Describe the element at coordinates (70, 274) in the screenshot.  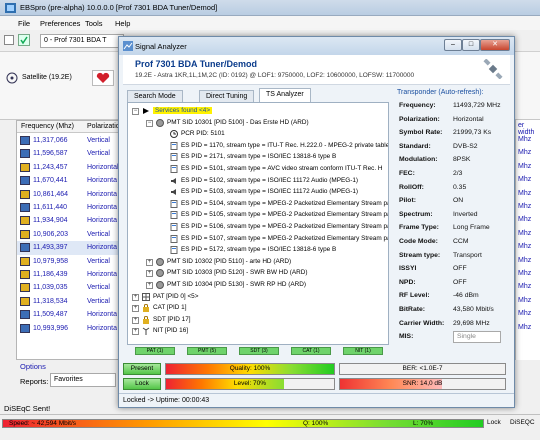
I see `transponder-row: 11,186,439 Horizonta` at that location.